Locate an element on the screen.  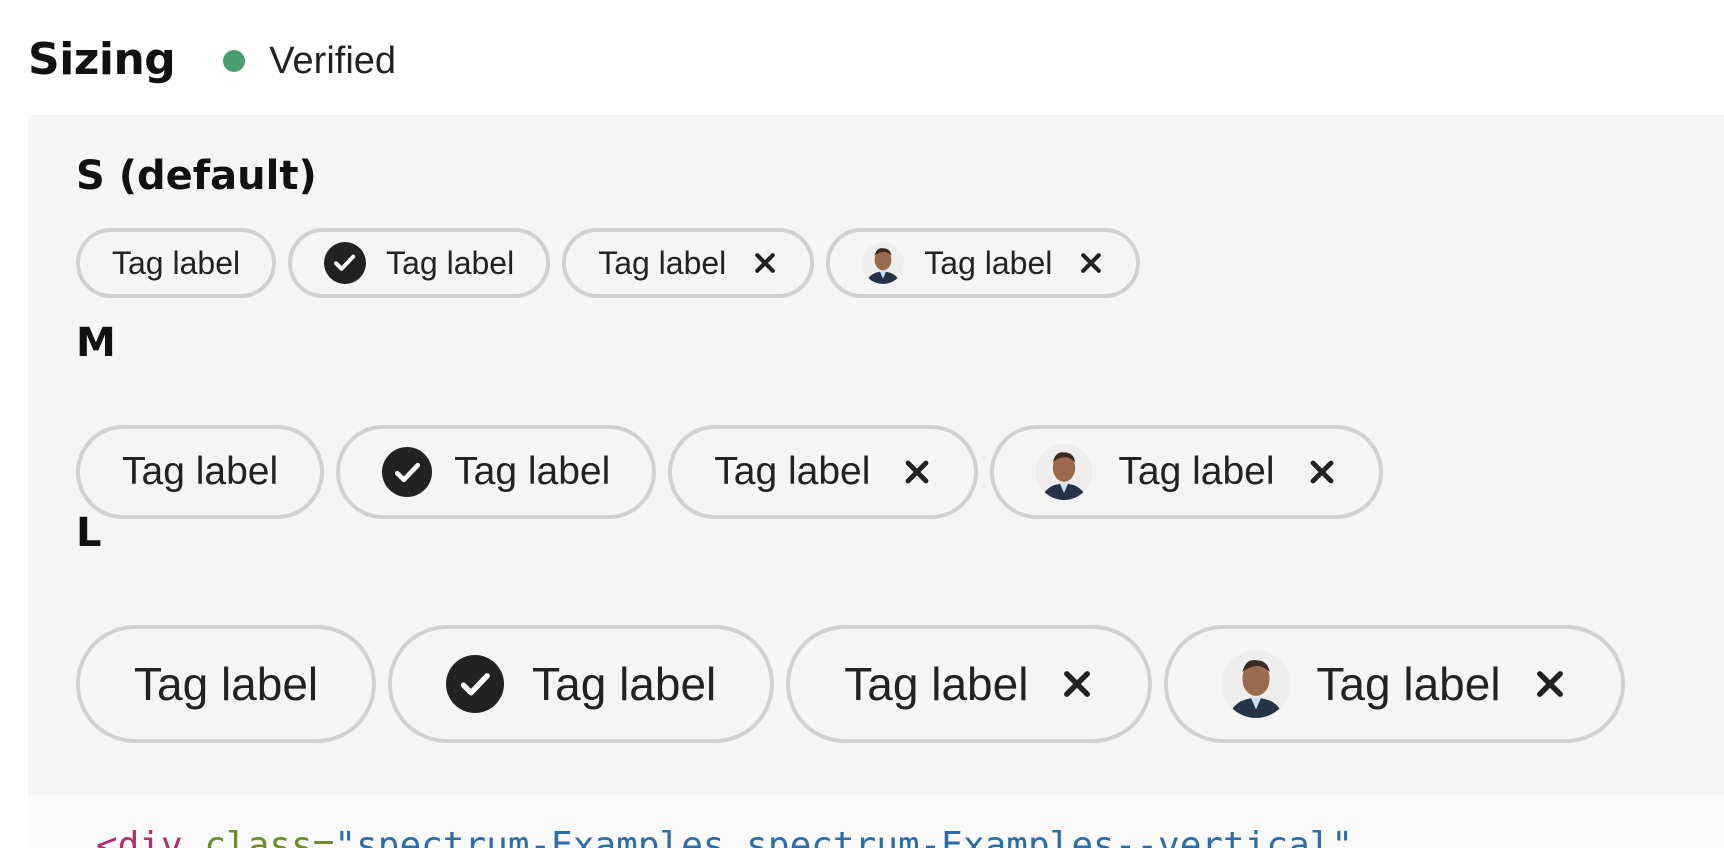
tag-row-m: Tag label Tag label Tag label Tag label is located at coordinates (735, 472).